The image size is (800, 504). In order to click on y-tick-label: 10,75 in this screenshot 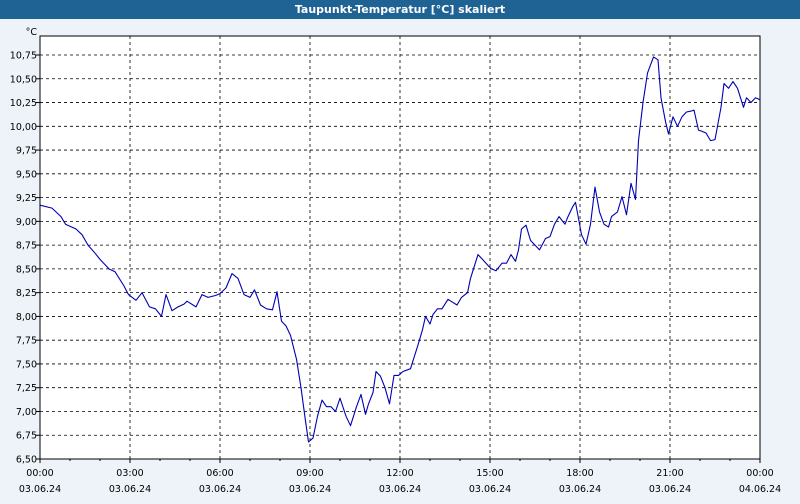, I will do `click(23, 56)`.